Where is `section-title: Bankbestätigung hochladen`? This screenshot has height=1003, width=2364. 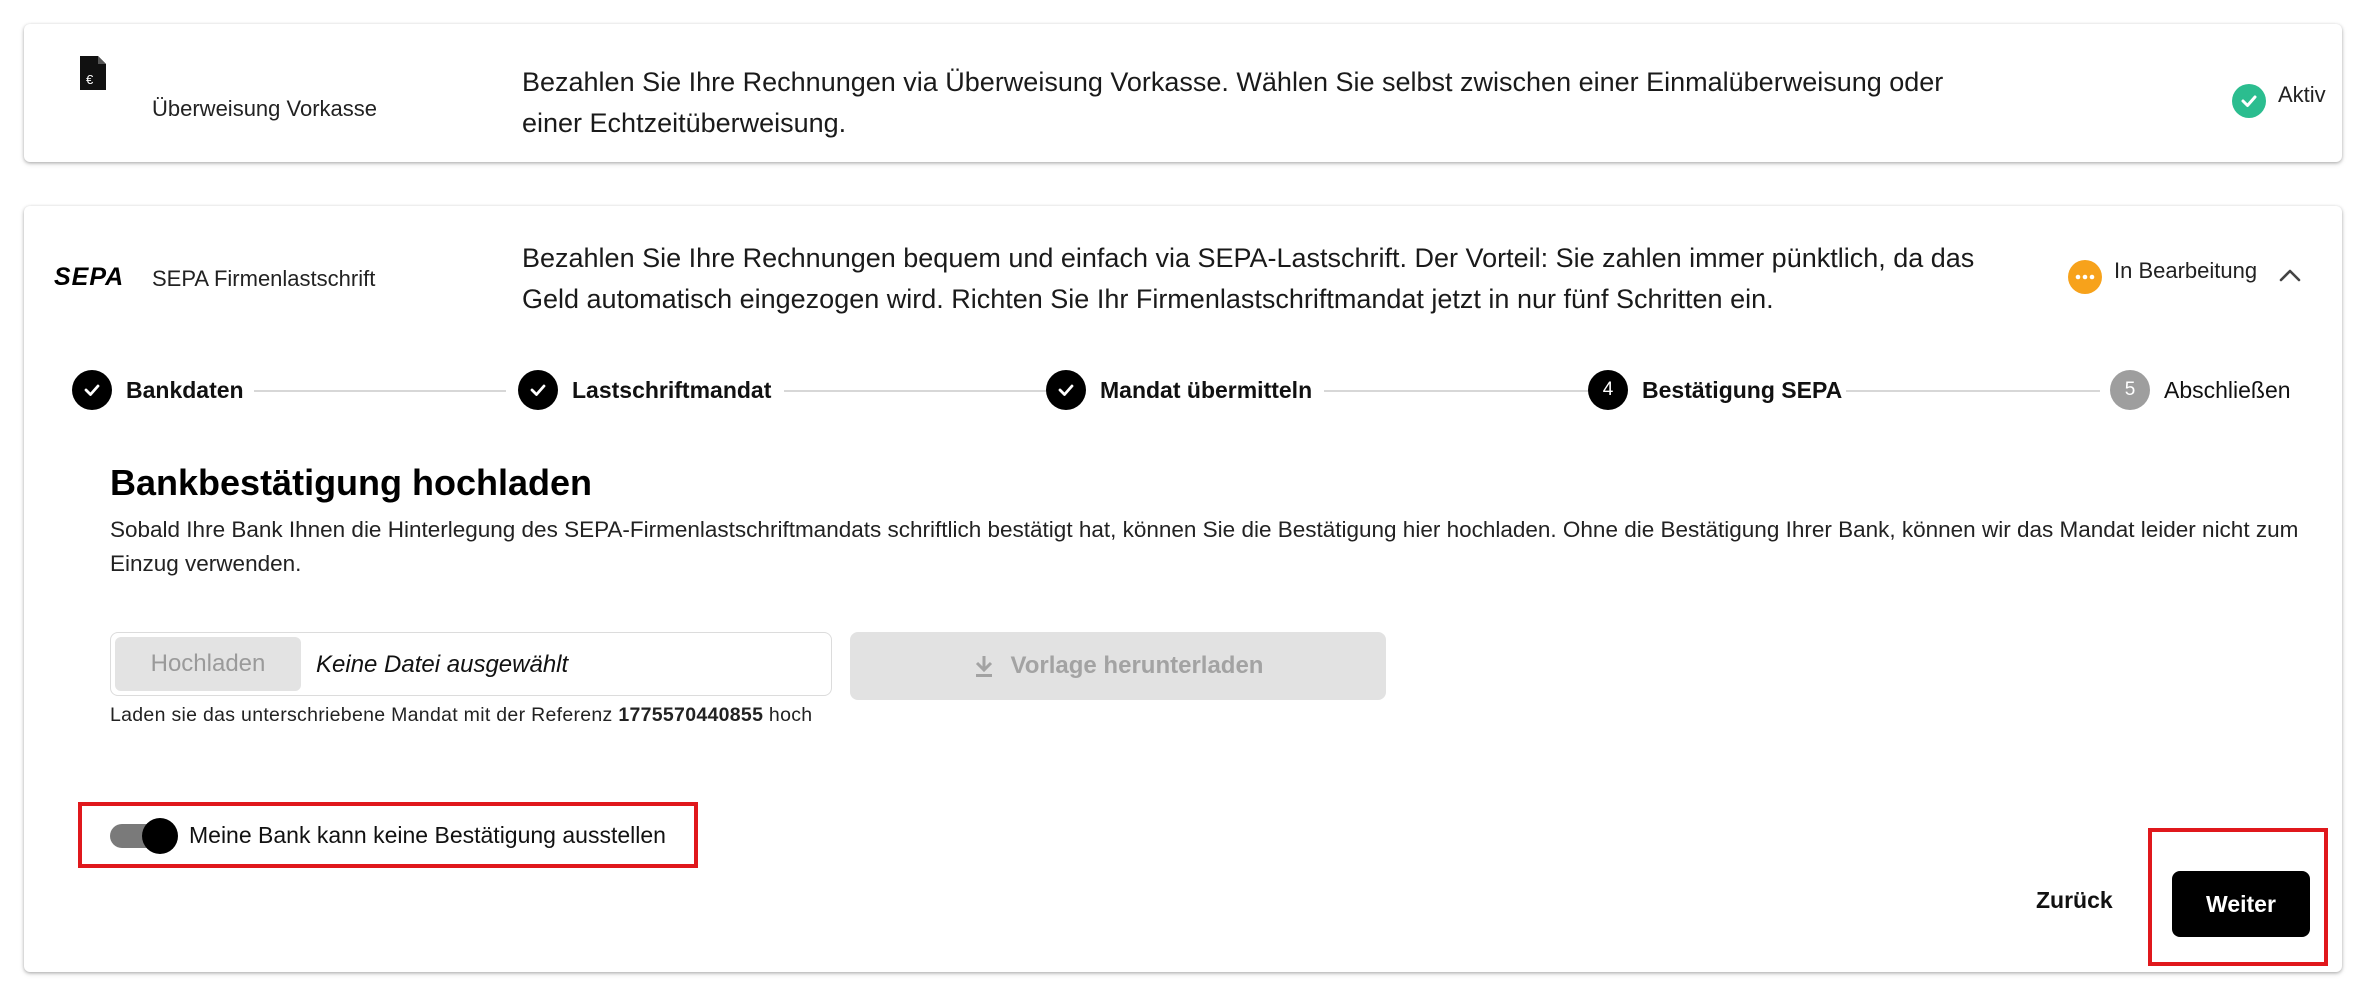
section-title: Bankbestätigung hochladen is located at coordinates (351, 482).